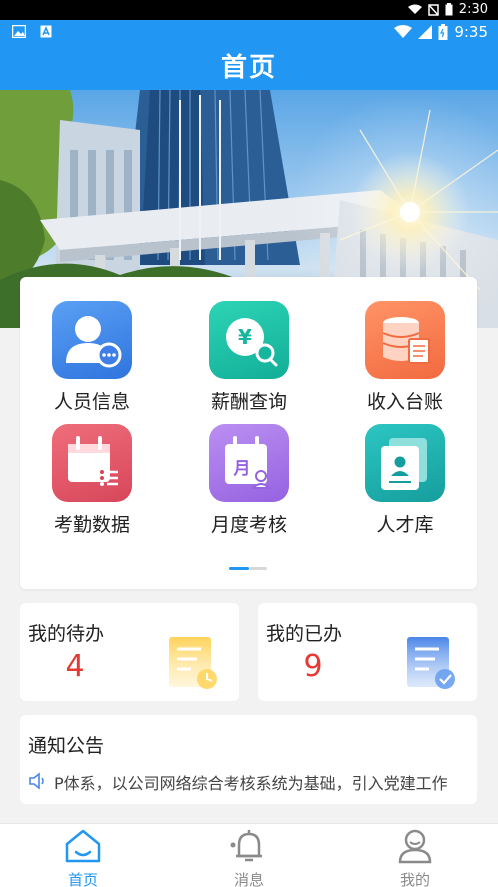 The width and height of the screenshot is (498, 887). I want to click on menu-label: 人员信息, so click(91, 402).